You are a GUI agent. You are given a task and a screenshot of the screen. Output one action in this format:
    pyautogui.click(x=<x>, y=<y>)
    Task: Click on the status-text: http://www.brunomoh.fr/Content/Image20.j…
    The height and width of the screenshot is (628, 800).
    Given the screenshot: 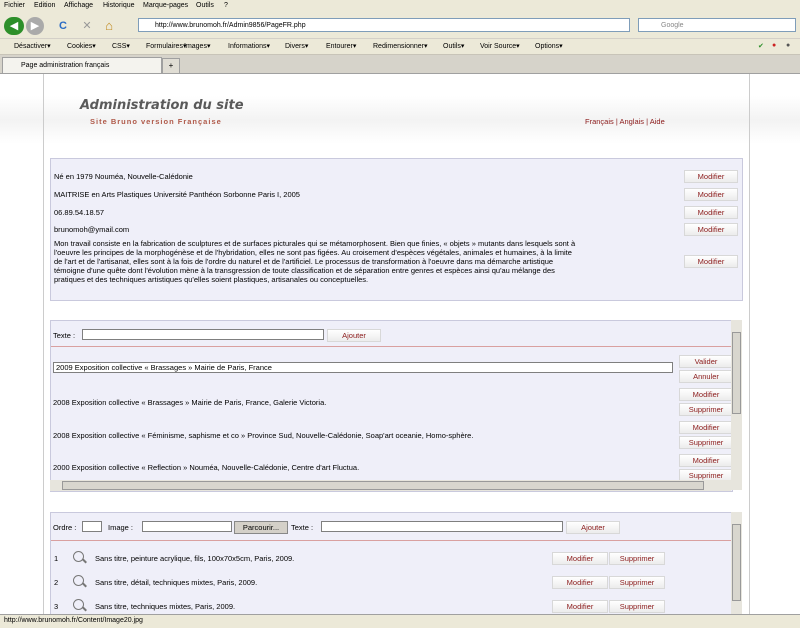 What is the action you would take?
    pyautogui.click(x=73, y=620)
    